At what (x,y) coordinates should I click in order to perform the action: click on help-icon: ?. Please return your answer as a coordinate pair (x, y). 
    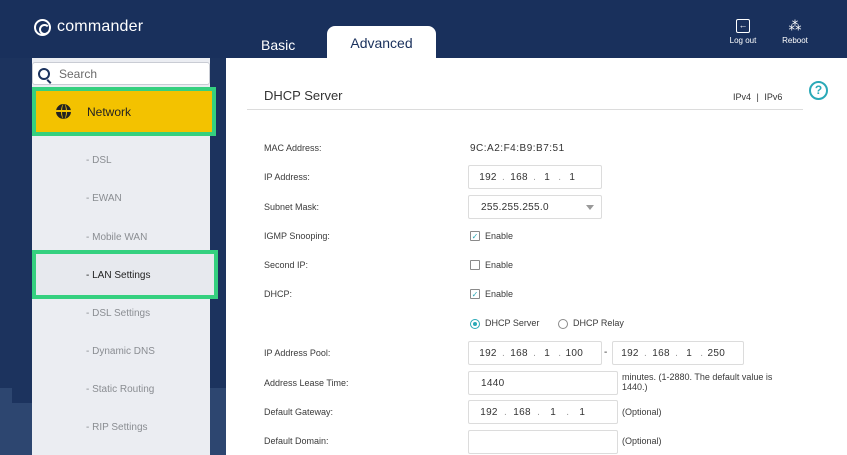
    Looking at the image, I should click on (818, 90).